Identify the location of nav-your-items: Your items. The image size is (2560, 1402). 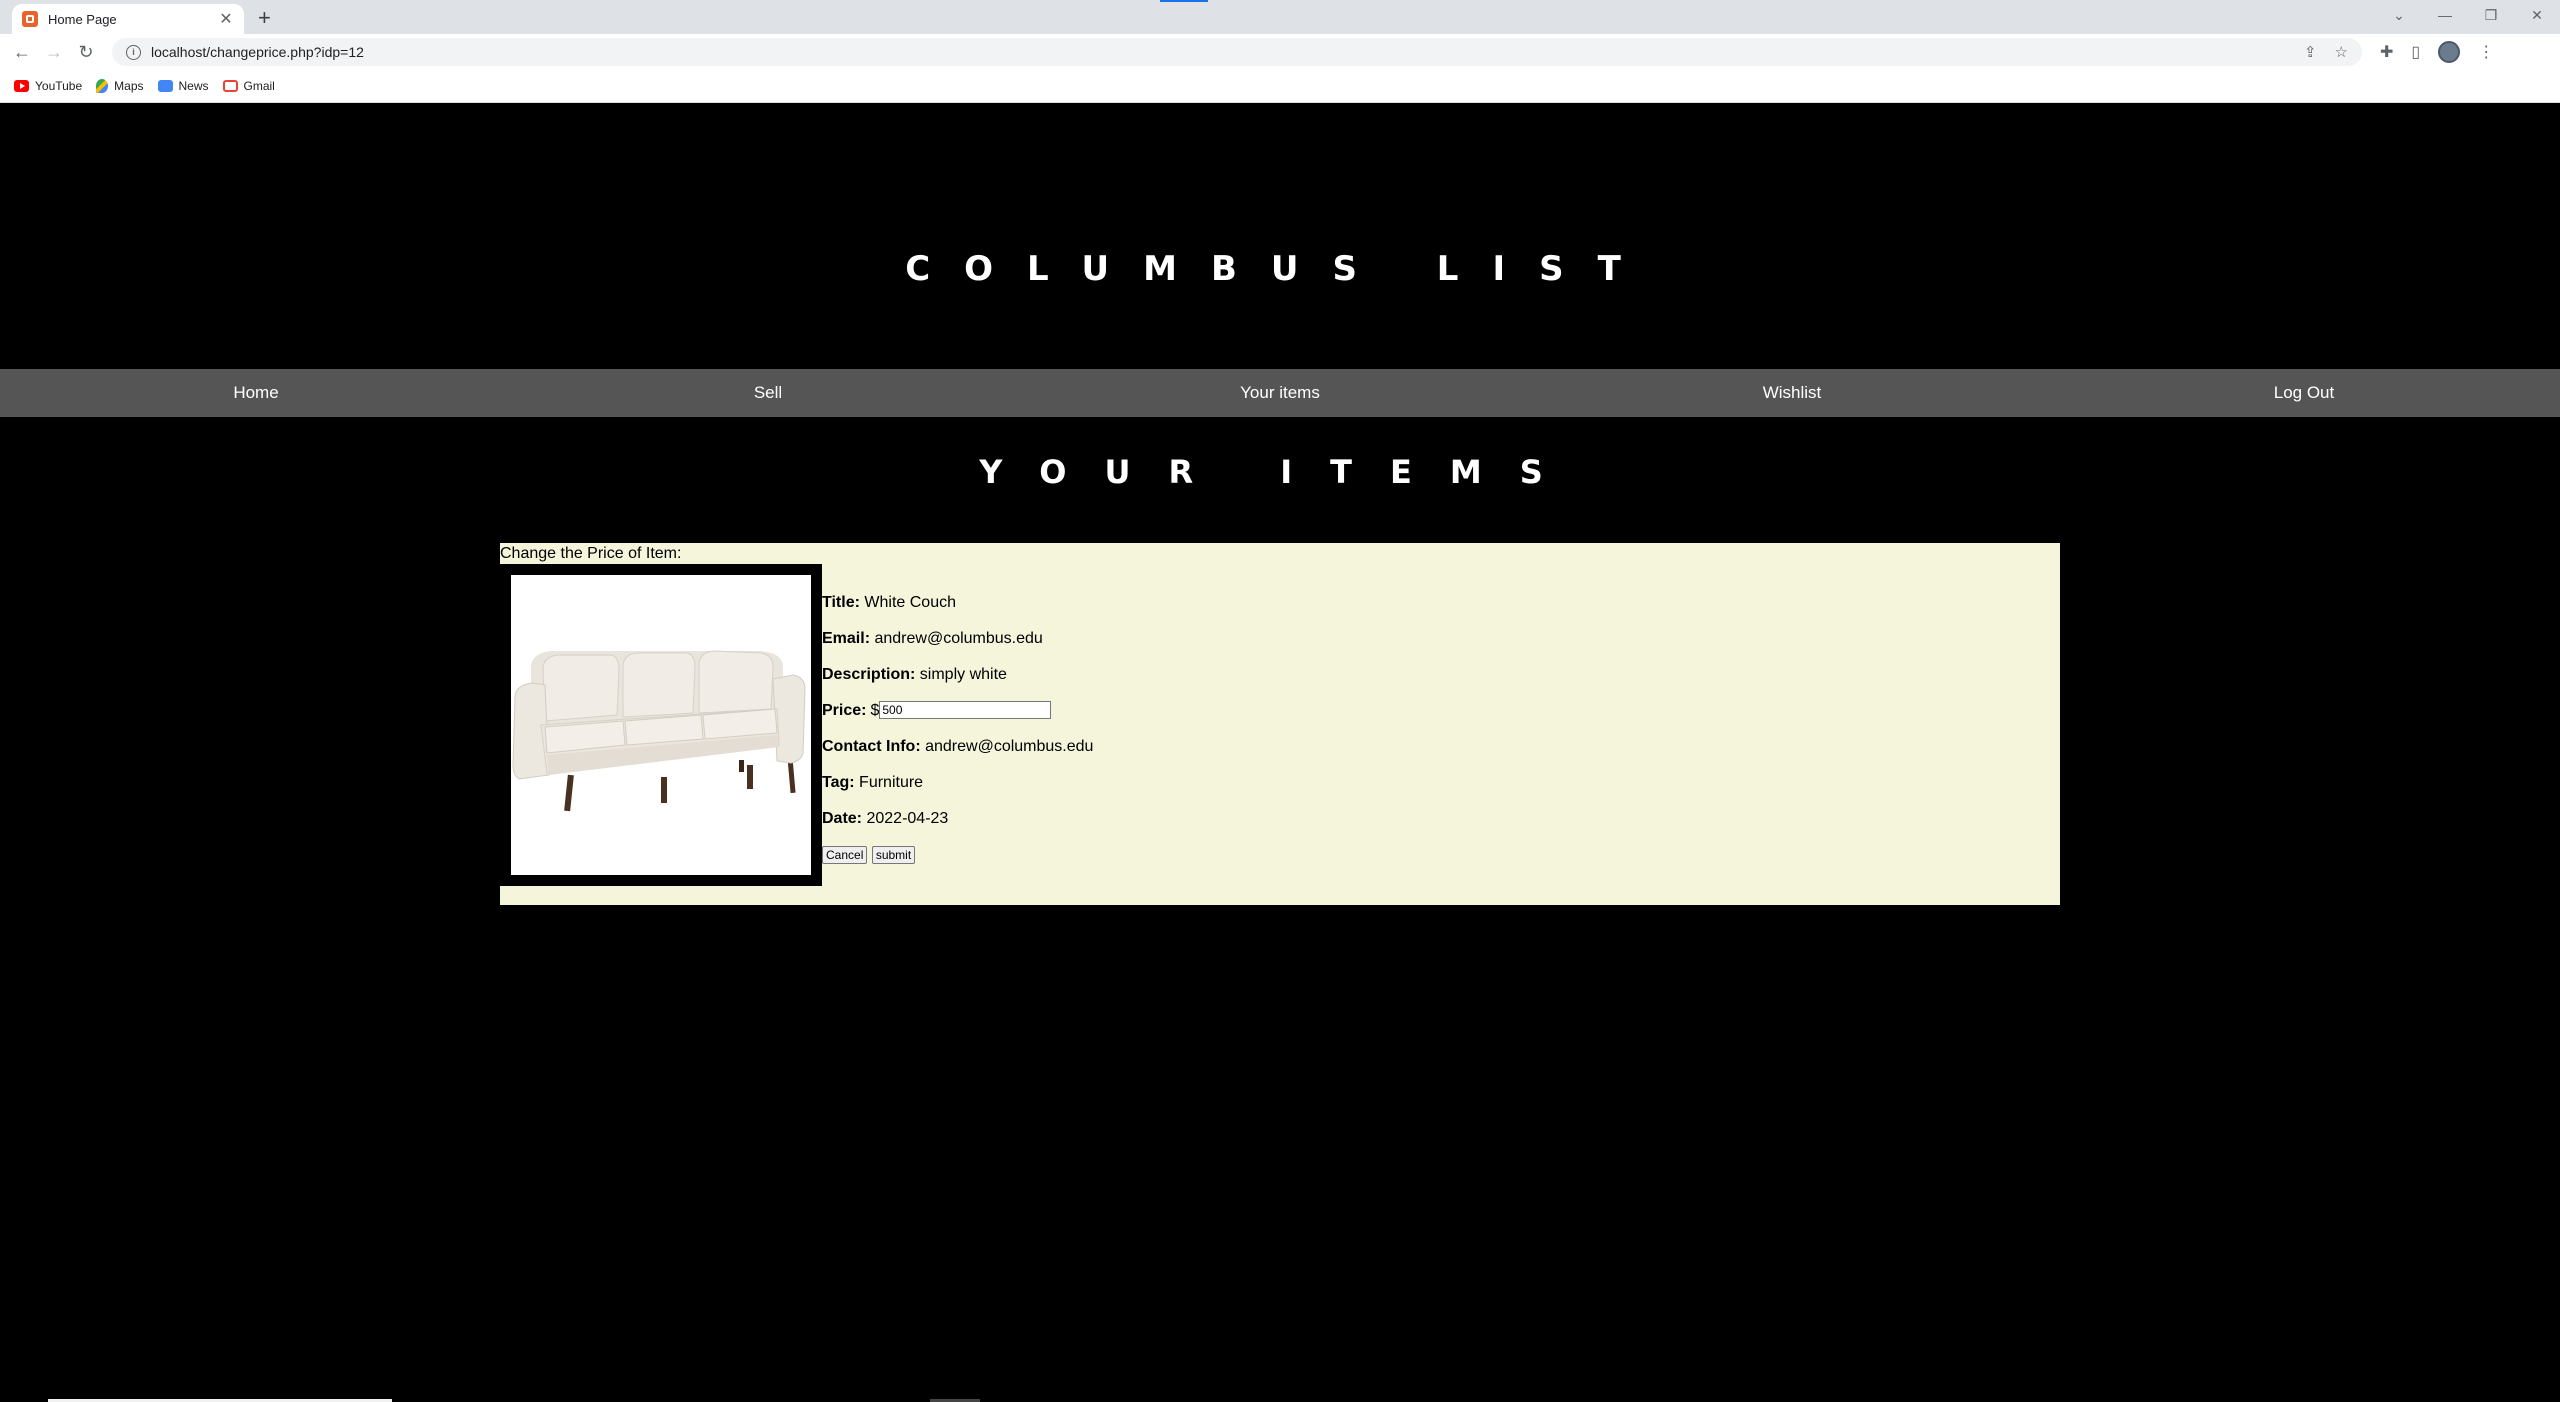
(1280, 393).